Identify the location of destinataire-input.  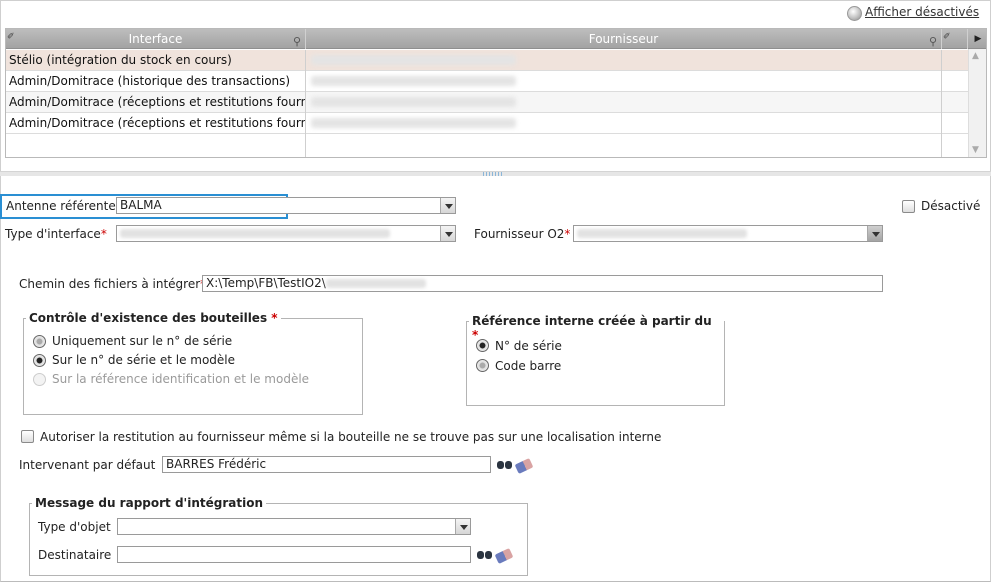
(294, 554).